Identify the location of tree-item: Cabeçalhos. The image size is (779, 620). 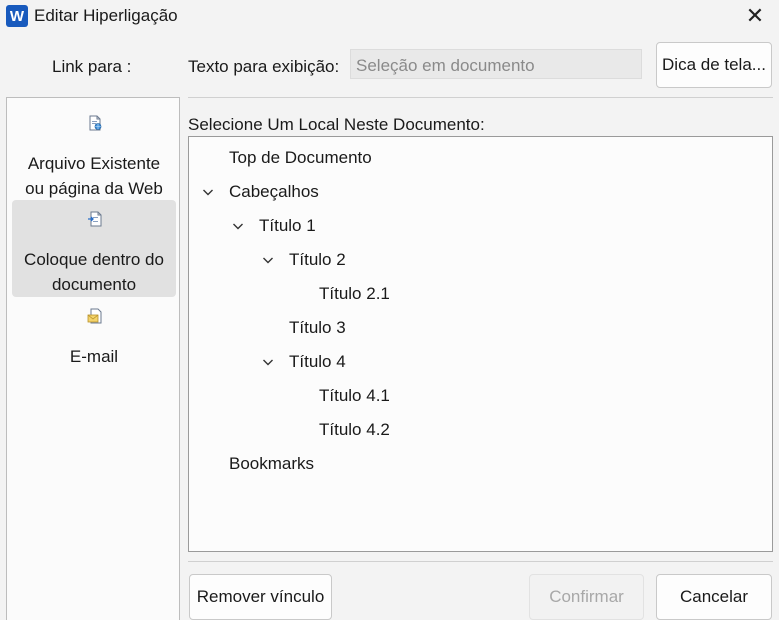
(259, 192).